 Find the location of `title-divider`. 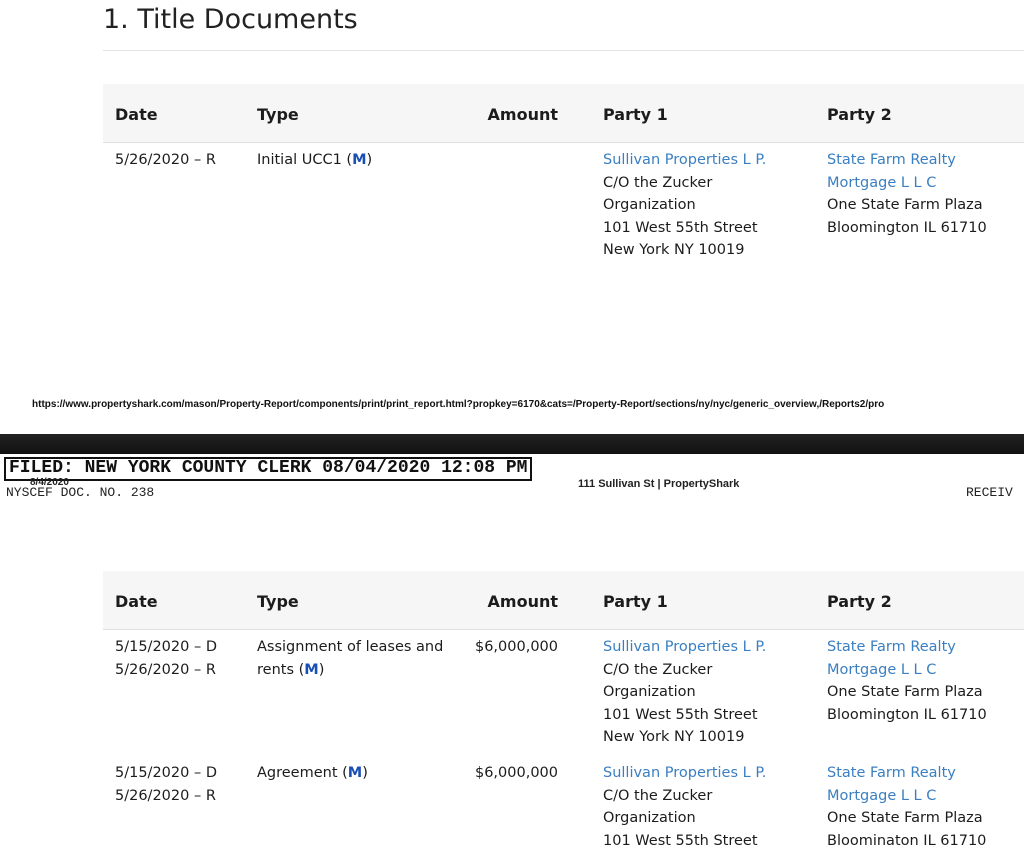

title-divider is located at coordinates (563, 50).